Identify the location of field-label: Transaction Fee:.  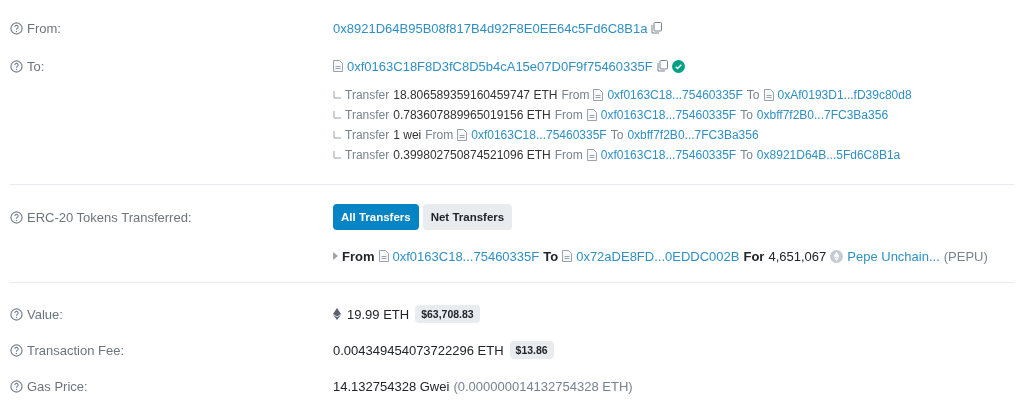
(76, 350).